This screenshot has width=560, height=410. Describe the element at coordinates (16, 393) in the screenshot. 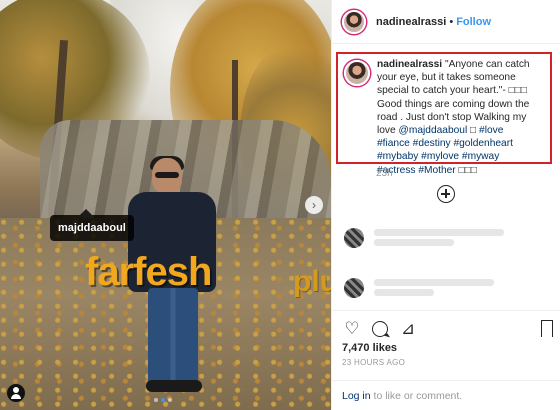

I see `user-tags-icon` at that location.